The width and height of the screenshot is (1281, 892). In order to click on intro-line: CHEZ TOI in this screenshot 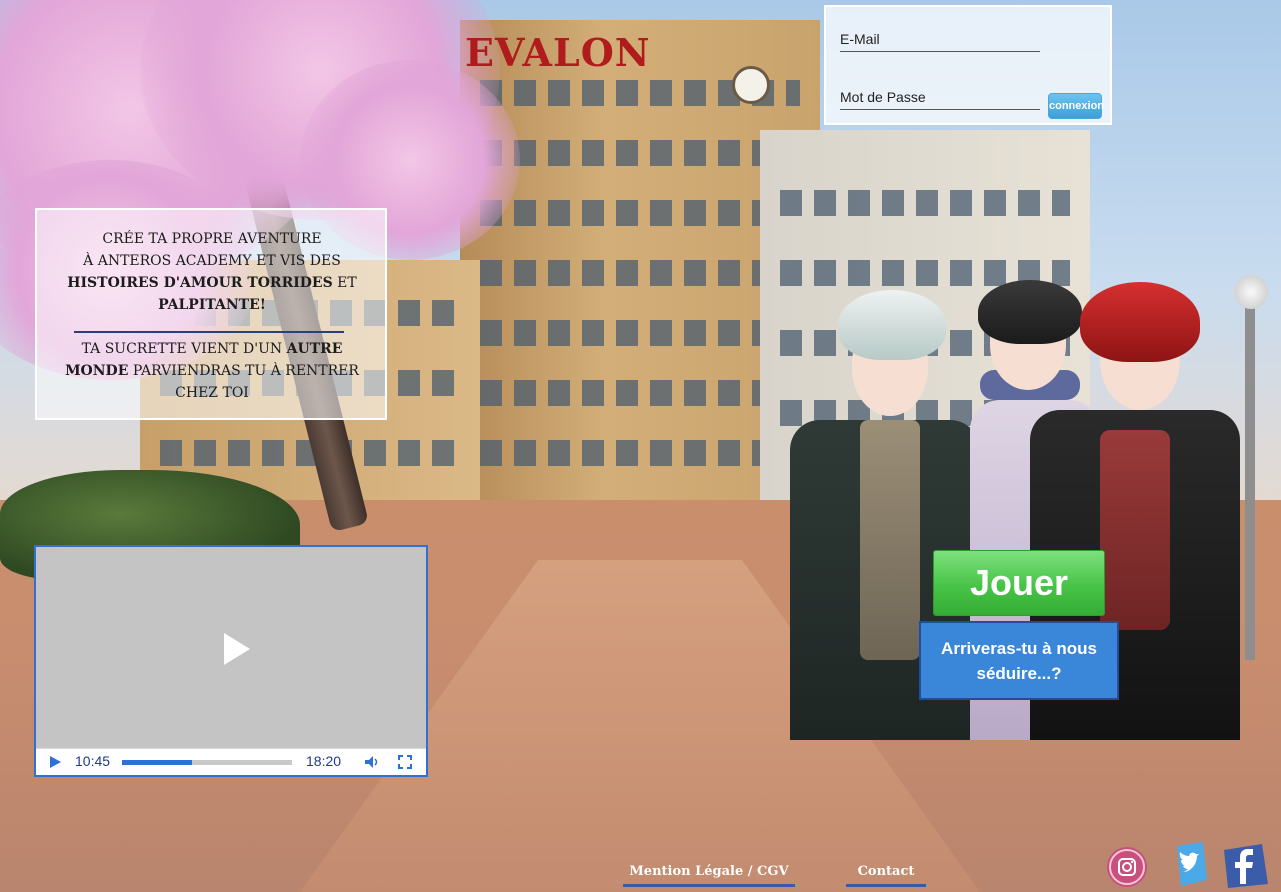, I will do `click(212, 393)`.